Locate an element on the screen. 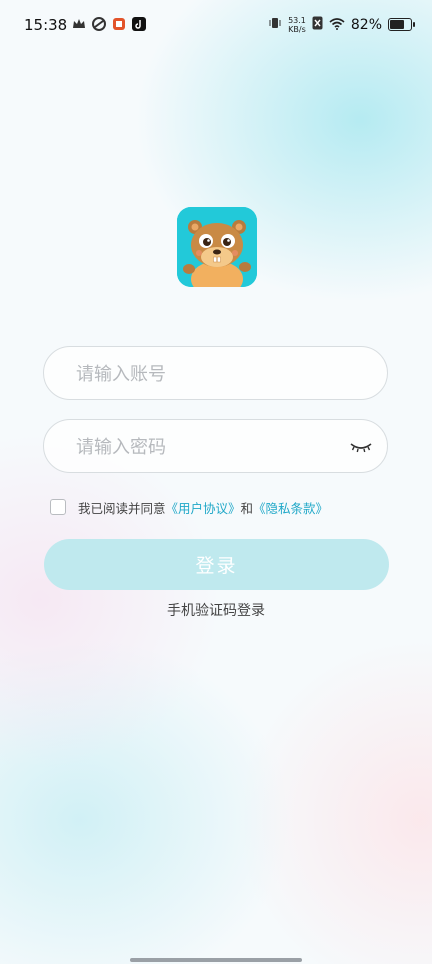 The width and height of the screenshot is (432, 964). tiktok-icon is located at coordinates (139, 24).